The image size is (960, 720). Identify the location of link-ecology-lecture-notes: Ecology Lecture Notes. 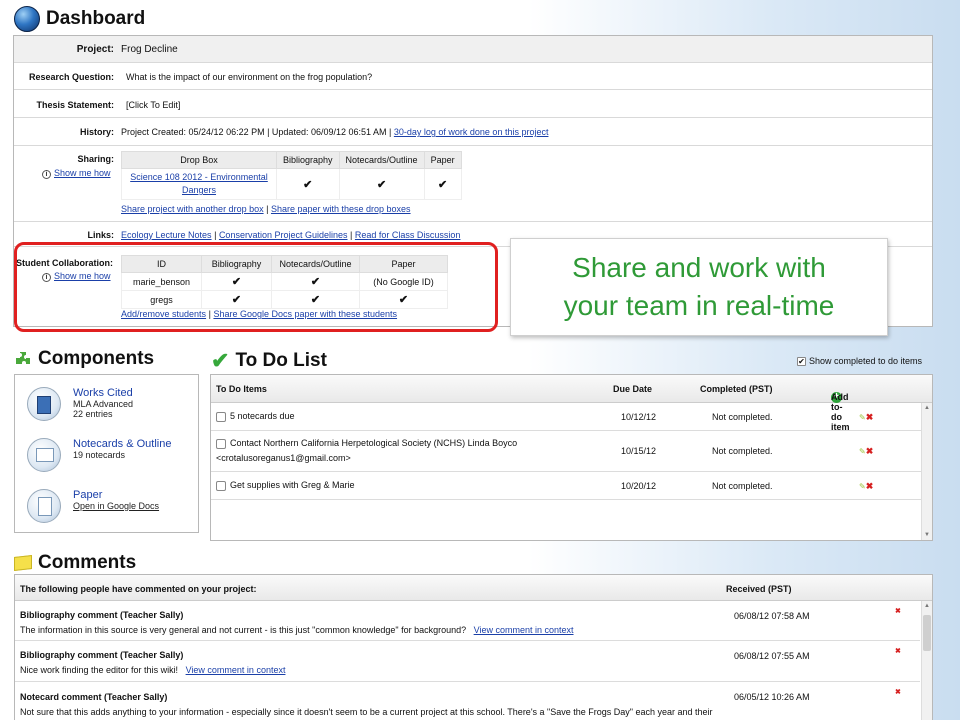
(166, 235).